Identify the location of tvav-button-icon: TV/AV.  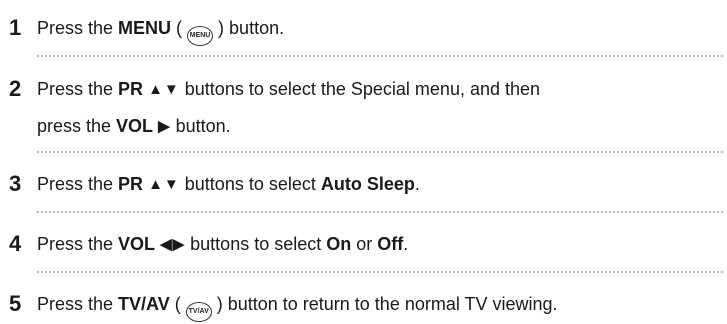
(198, 312).